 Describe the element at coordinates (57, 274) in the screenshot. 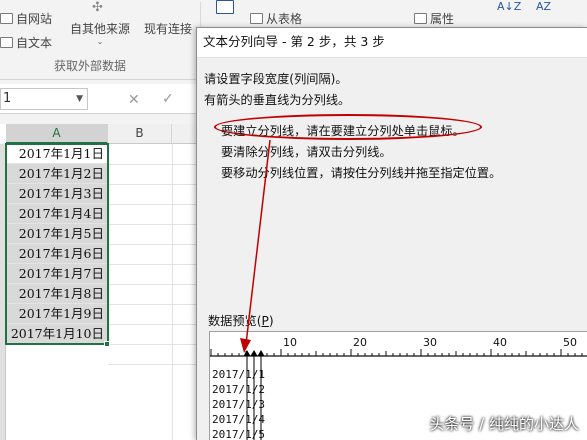

I see `cell-a7: 2017年1月7日` at that location.